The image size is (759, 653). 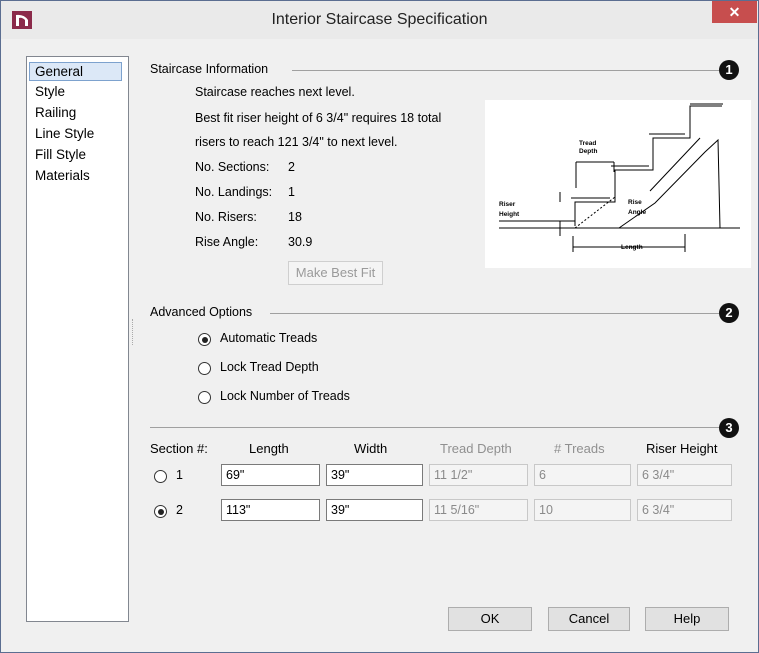 What do you see at coordinates (300, 242) in the screenshot?
I see `rise-angle-value: 30.9` at bounding box center [300, 242].